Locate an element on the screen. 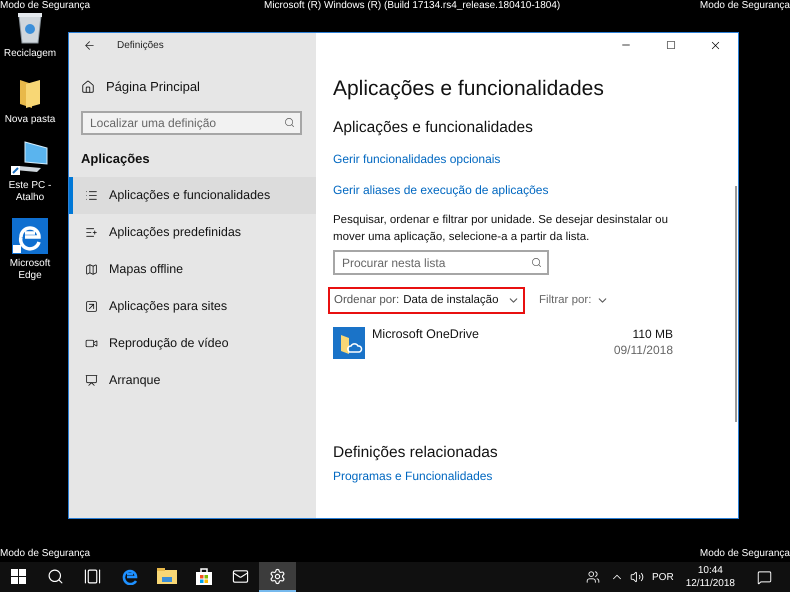 This screenshot has width=790, height=592. link: Gerir funcionalidades opcionais is located at coordinates (416, 159).